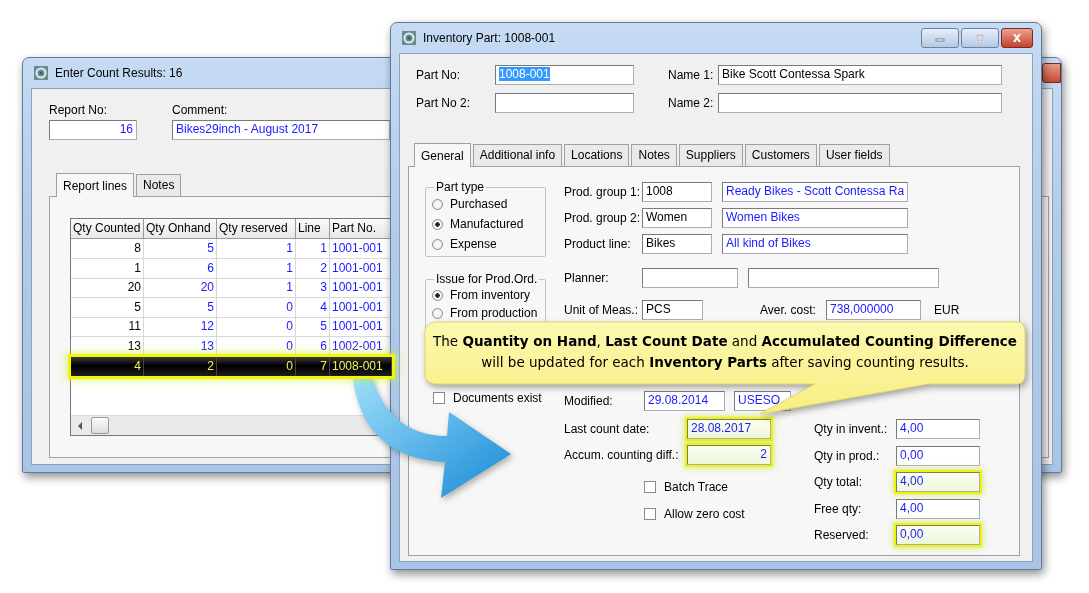  Describe the element at coordinates (494, 313) in the screenshot. I see `option-label: From production` at that location.